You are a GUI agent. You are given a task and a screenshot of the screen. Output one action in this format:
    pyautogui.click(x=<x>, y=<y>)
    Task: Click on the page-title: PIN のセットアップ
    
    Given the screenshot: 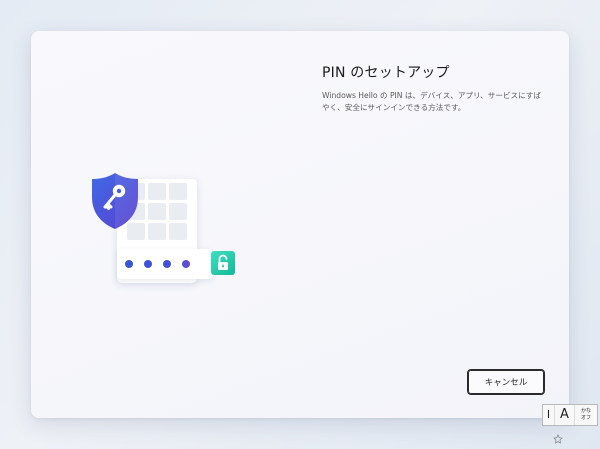 What is the action you would take?
    pyautogui.click(x=386, y=73)
    